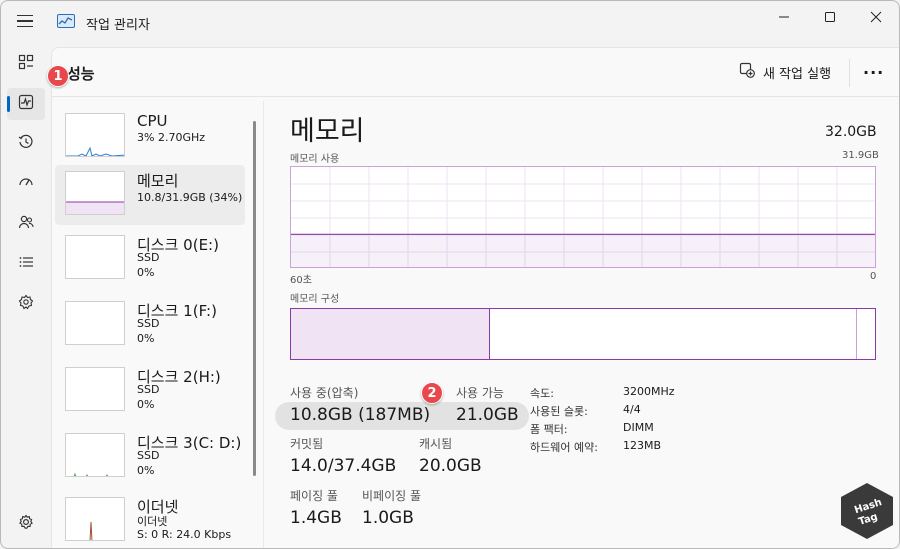 The width and height of the screenshot is (900, 549). Describe the element at coordinates (873, 72) in the screenshot. I see `more-options-button: ···` at that location.